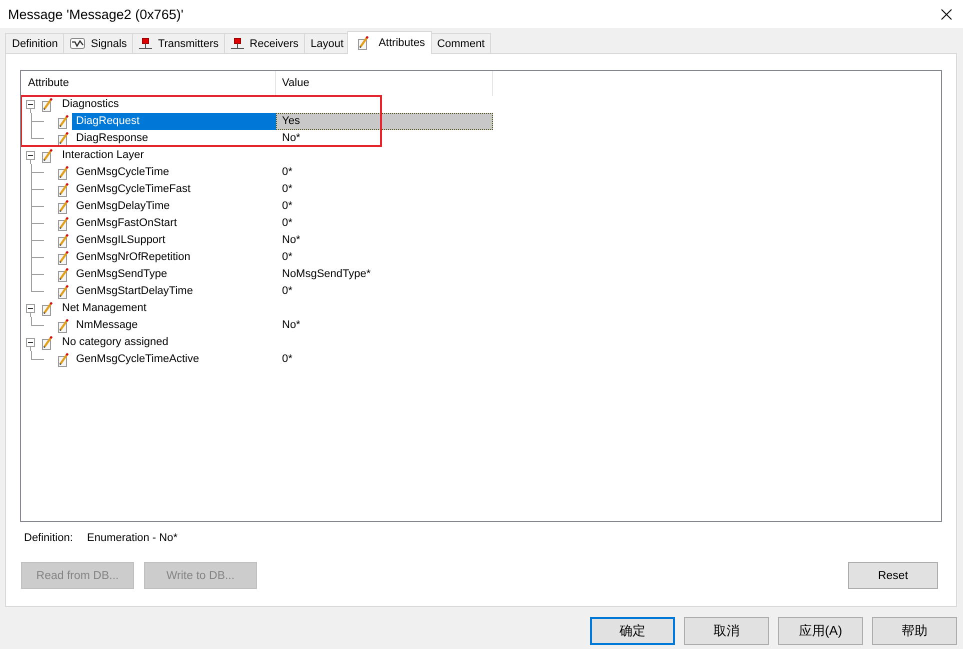 This screenshot has width=963, height=649. Describe the element at coordinates (946, 14) in the screenshot. I see `close-icon` at that location.